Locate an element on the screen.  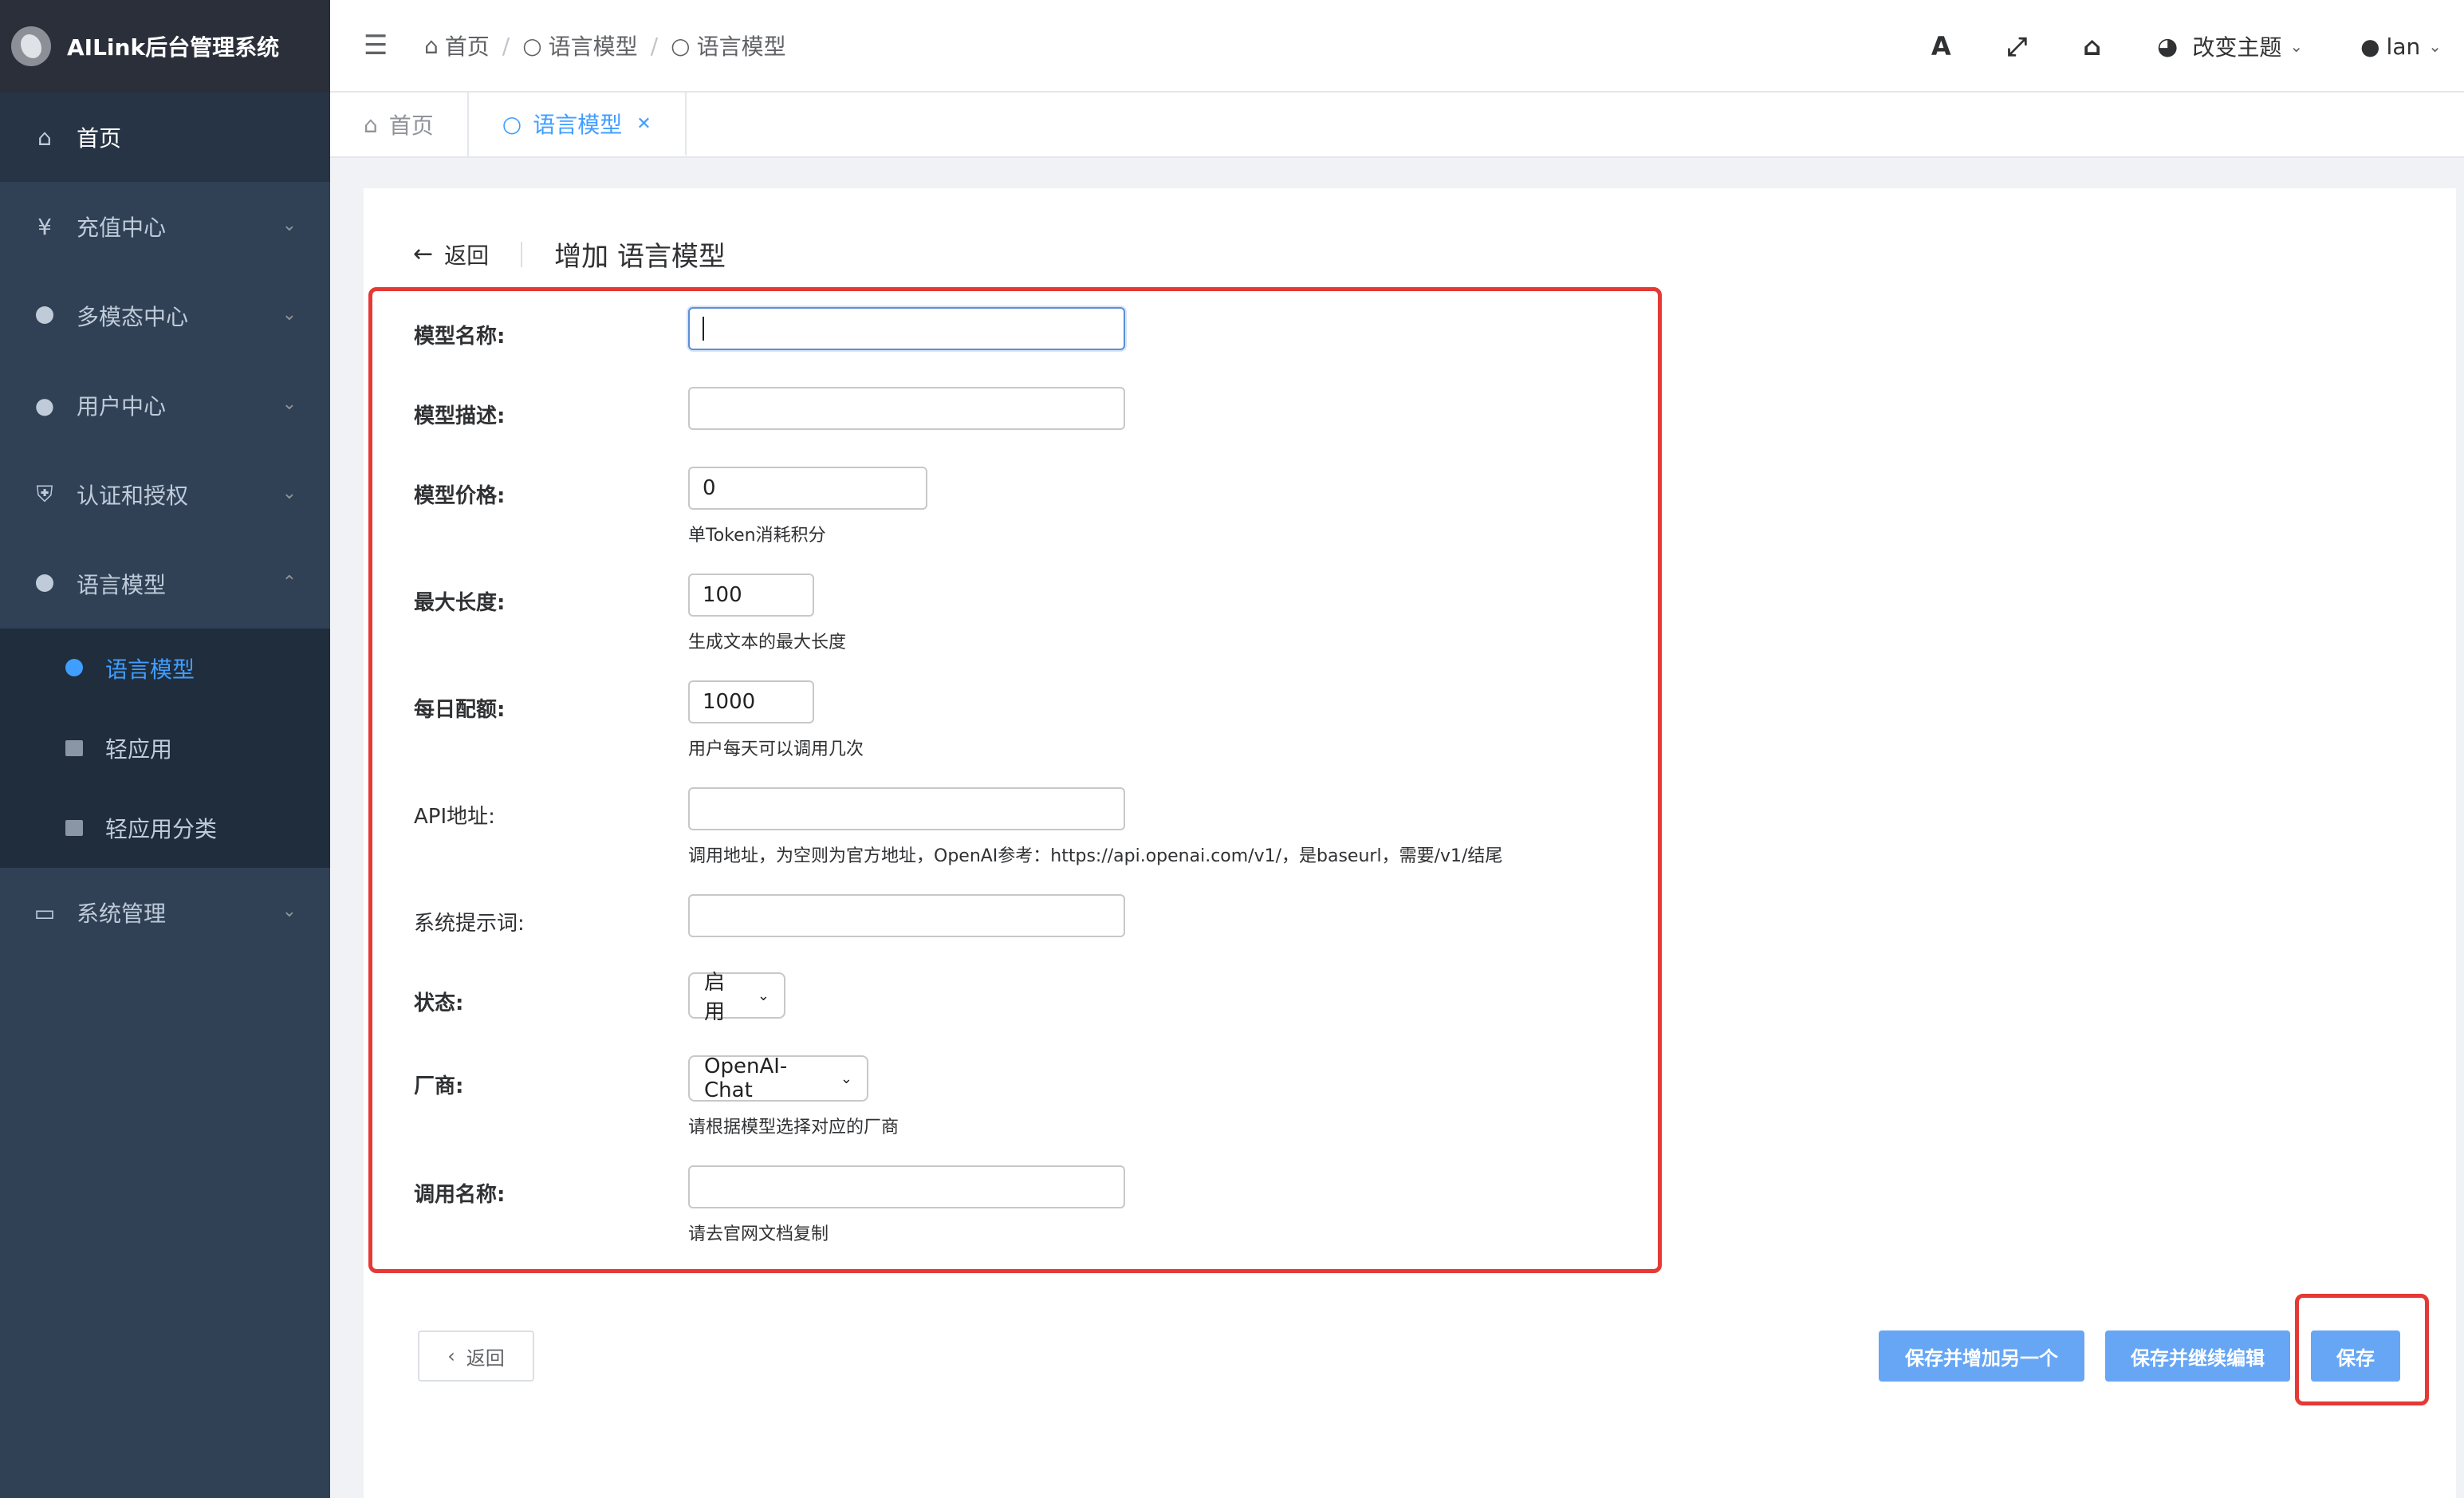
user-name: lan is located at coordinates (2403, 46).